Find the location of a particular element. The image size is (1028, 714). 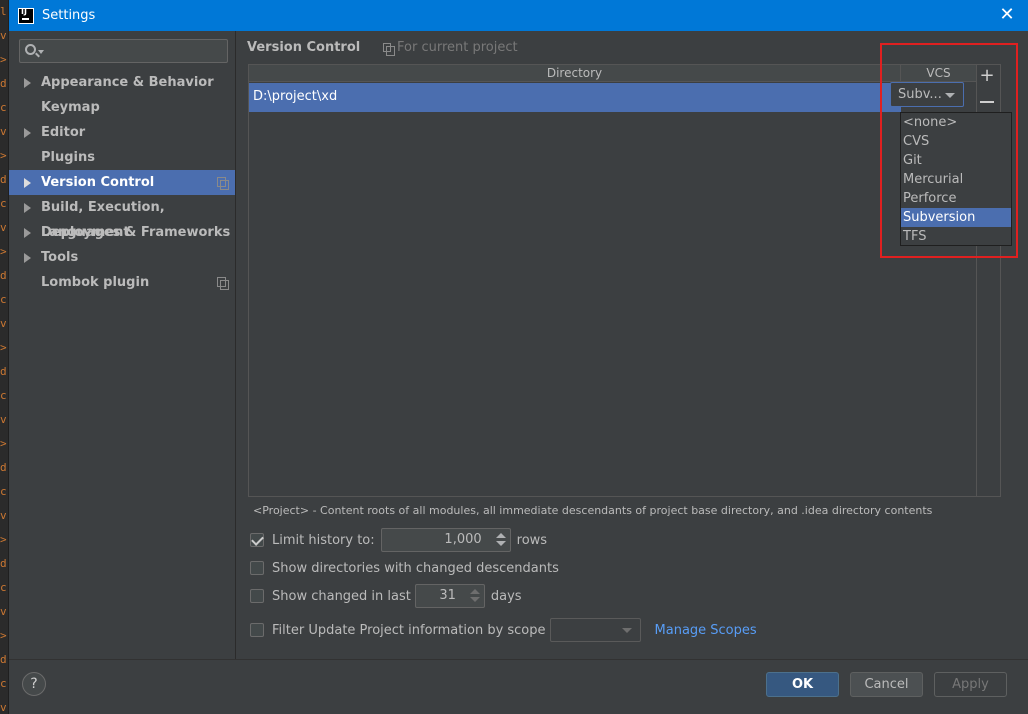

sidebar-item-label: Languages & Frameworks is located at coordinates (136, 232).